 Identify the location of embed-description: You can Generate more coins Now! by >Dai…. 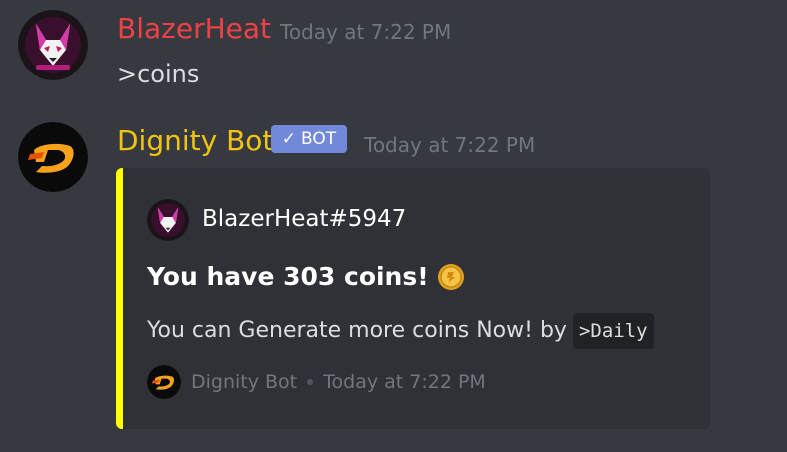
(400, 331).